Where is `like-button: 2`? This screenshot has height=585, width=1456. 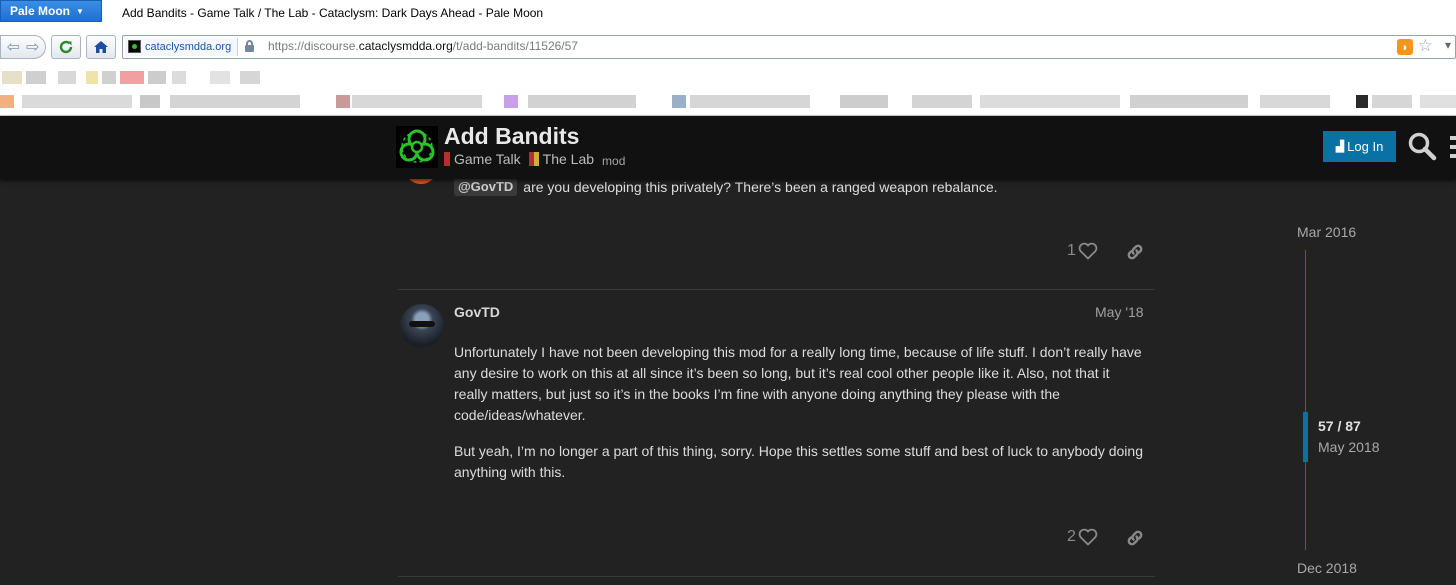
like-button: 2 is located at coordinates (1082, 537).